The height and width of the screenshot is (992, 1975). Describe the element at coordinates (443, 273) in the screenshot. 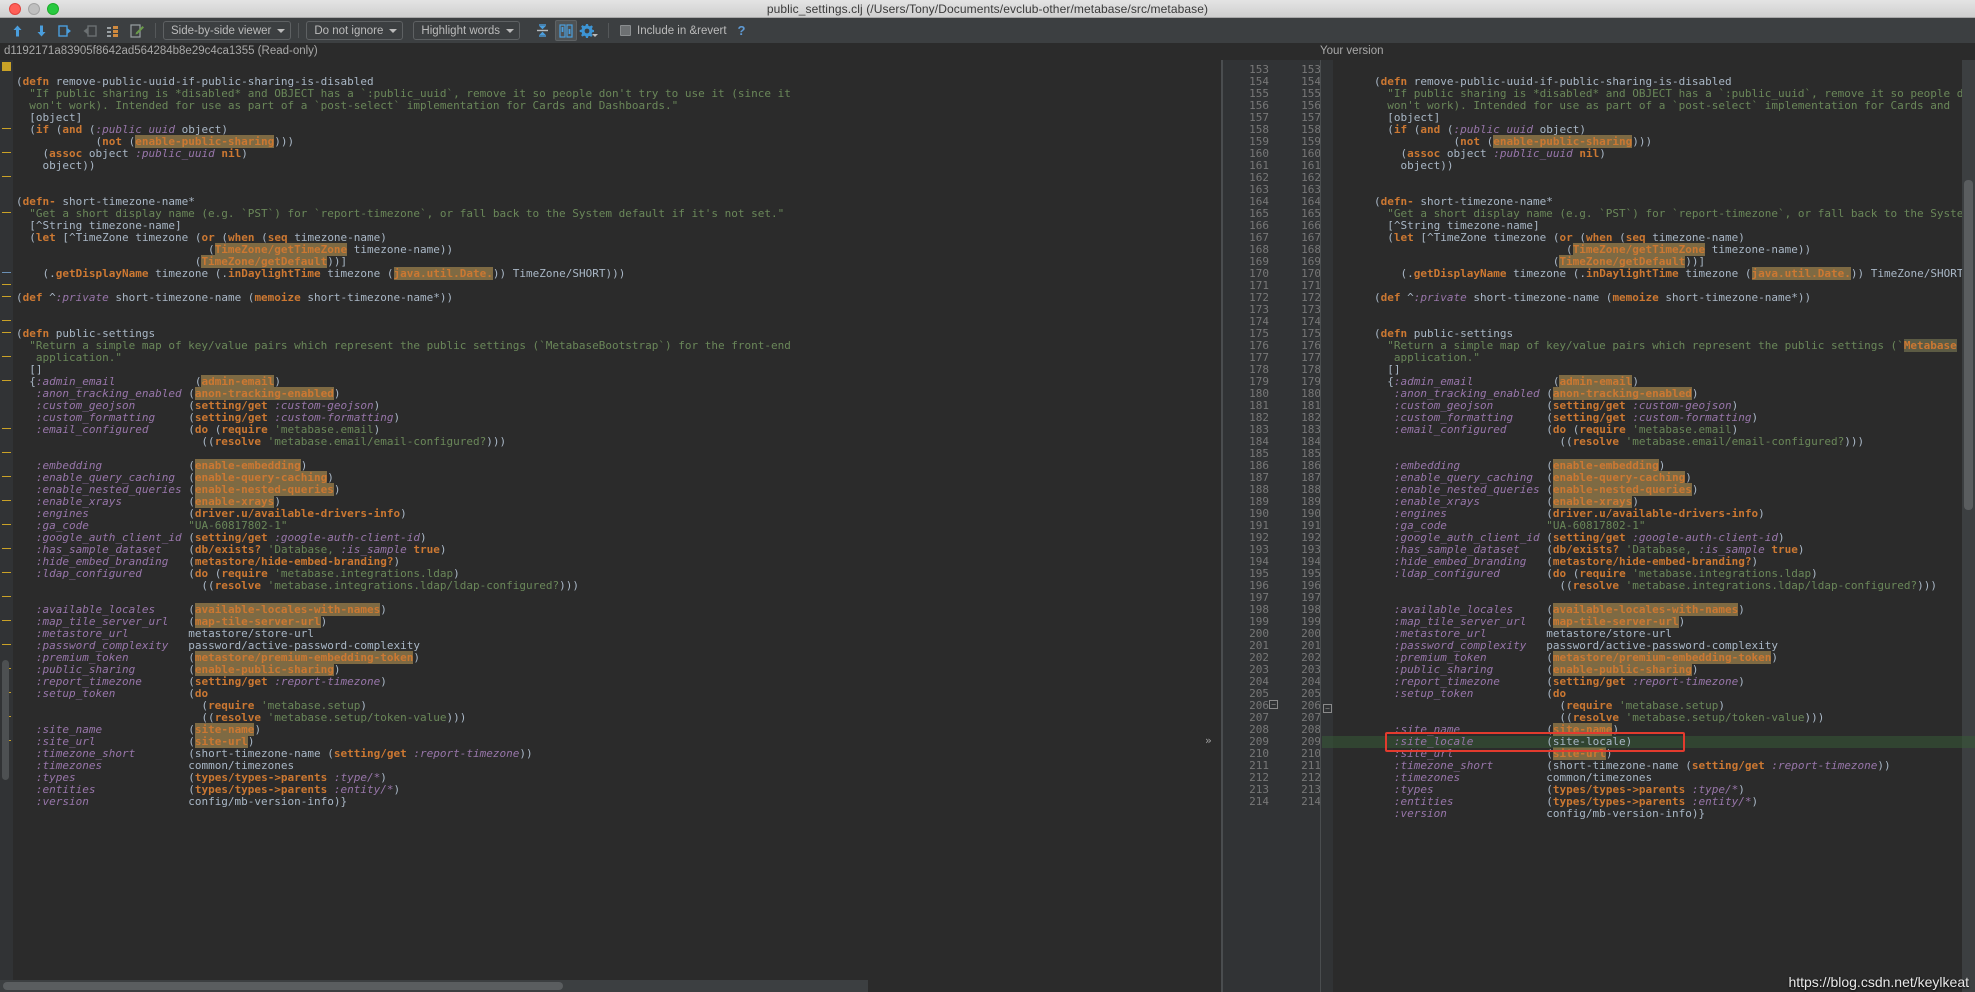

I see `code-token: java.util.Date.` at that location.